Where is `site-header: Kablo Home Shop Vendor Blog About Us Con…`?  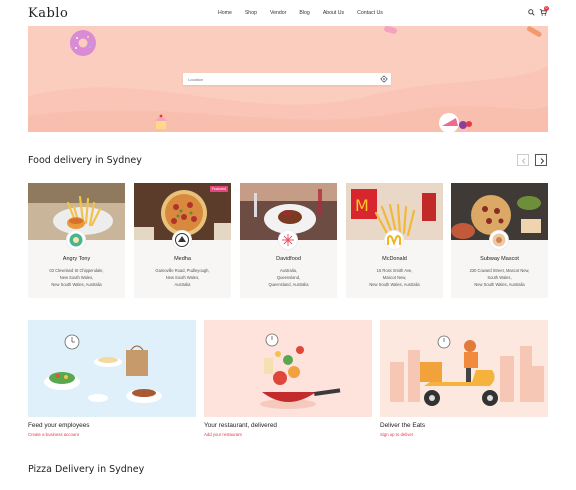
site-header: Kablo Home Shop Vendor Blog About Us Con… is located at coordinates (288, 13).